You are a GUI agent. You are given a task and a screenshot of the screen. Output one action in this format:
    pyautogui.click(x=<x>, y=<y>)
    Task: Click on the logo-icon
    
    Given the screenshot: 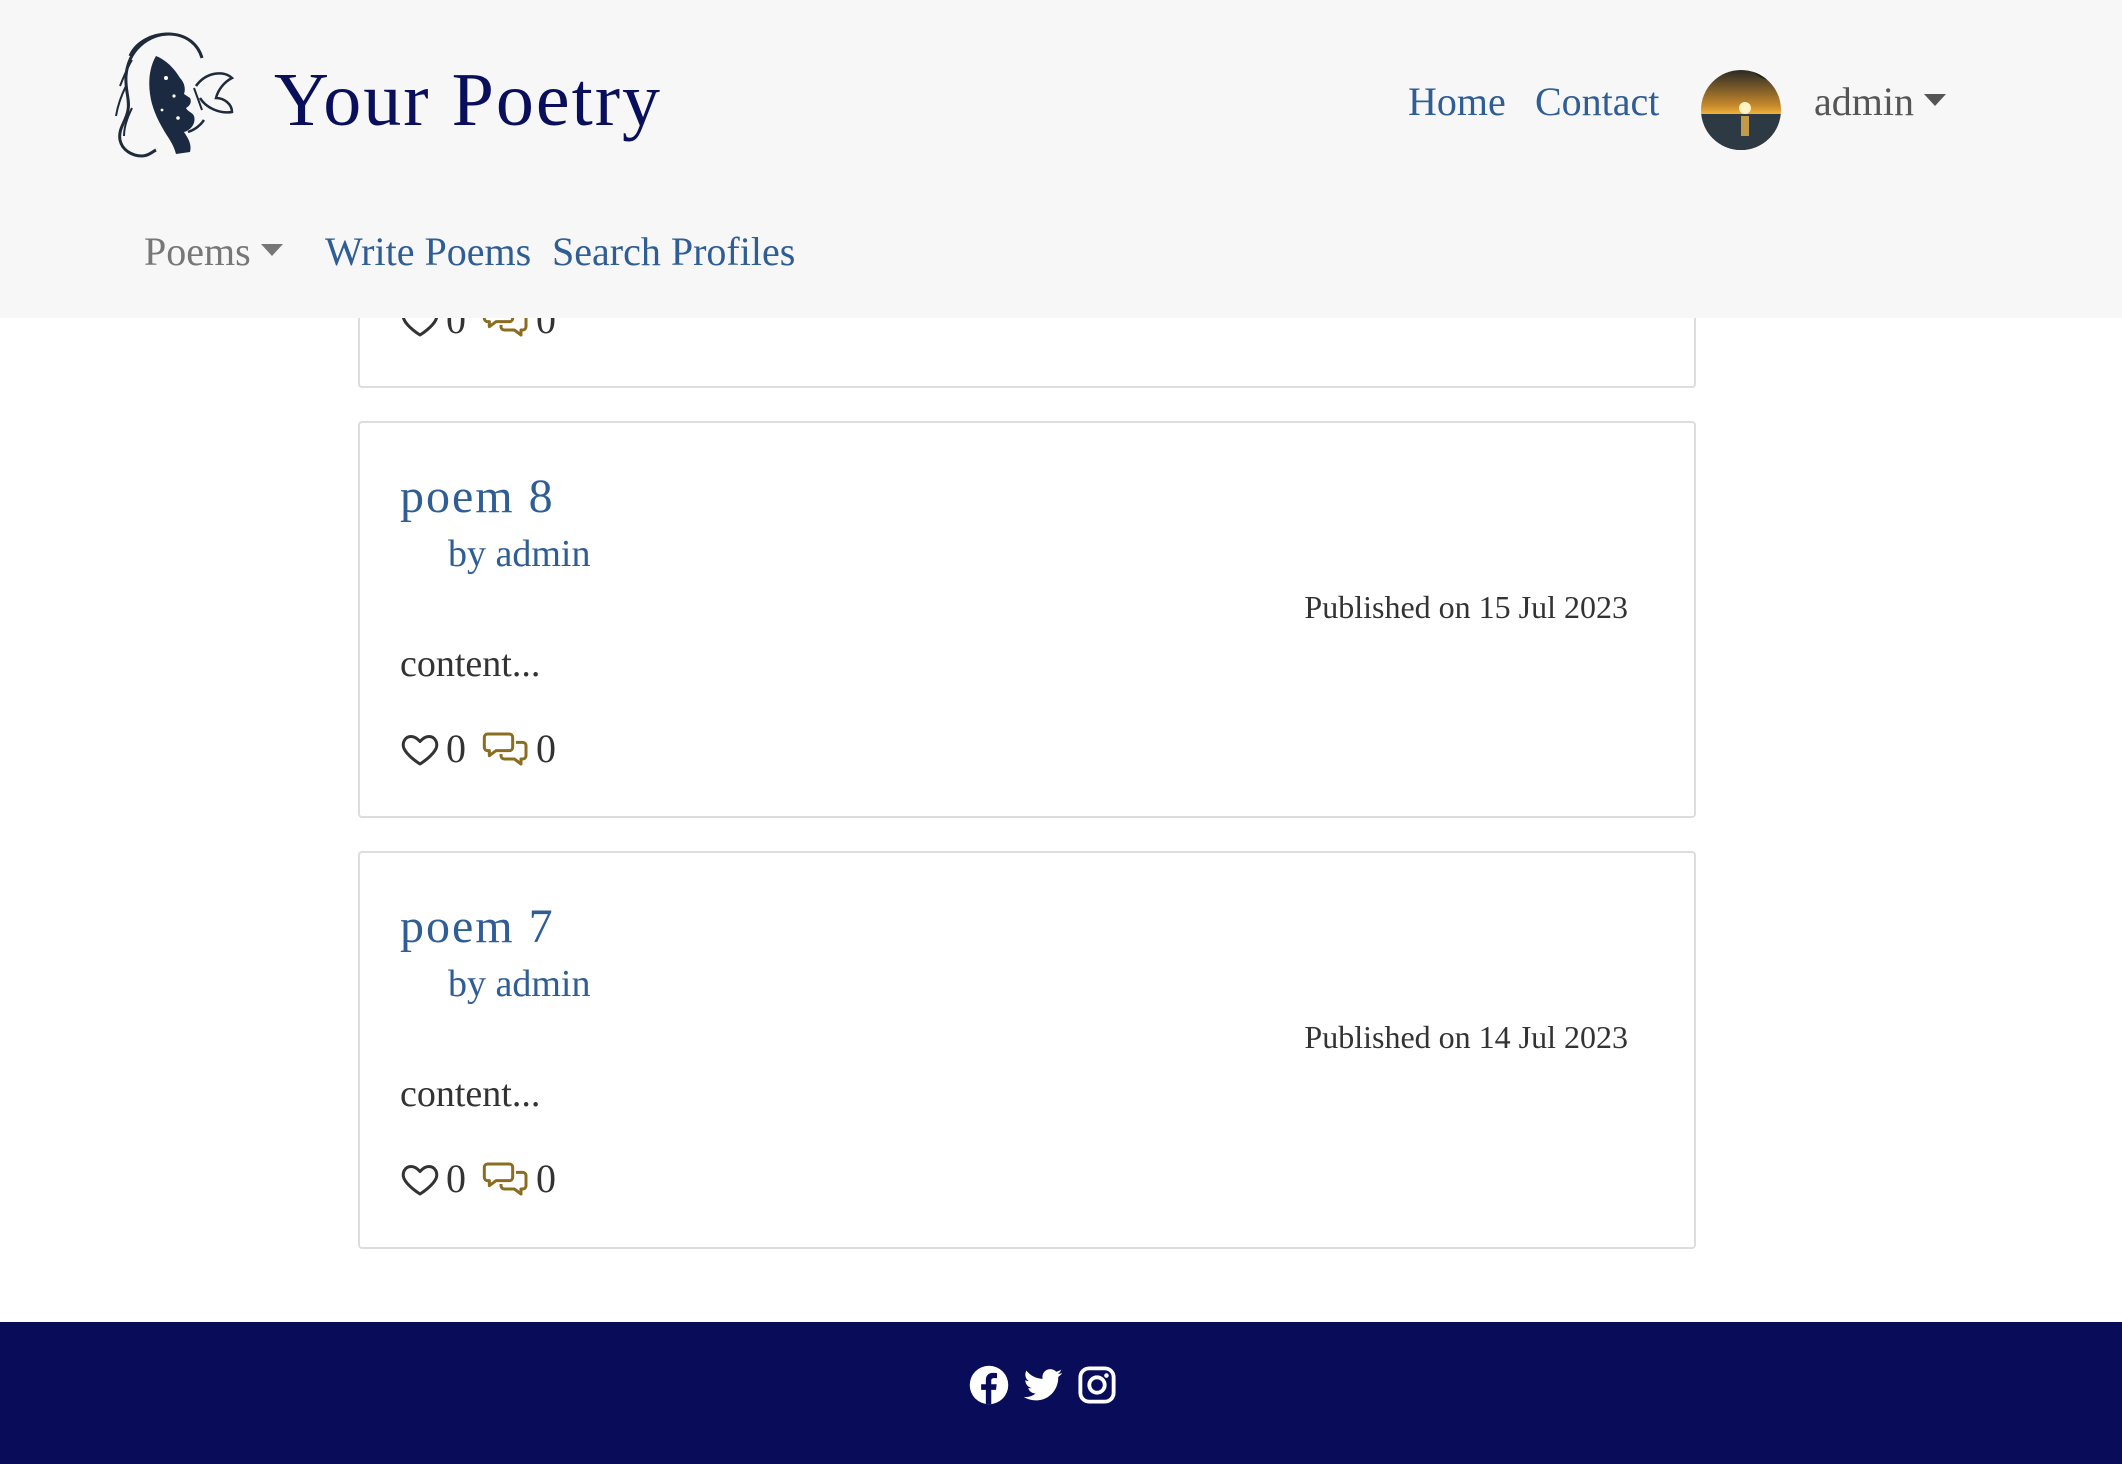 What is the action you would take?
    pyautogui.click(x=170, y=94)
    